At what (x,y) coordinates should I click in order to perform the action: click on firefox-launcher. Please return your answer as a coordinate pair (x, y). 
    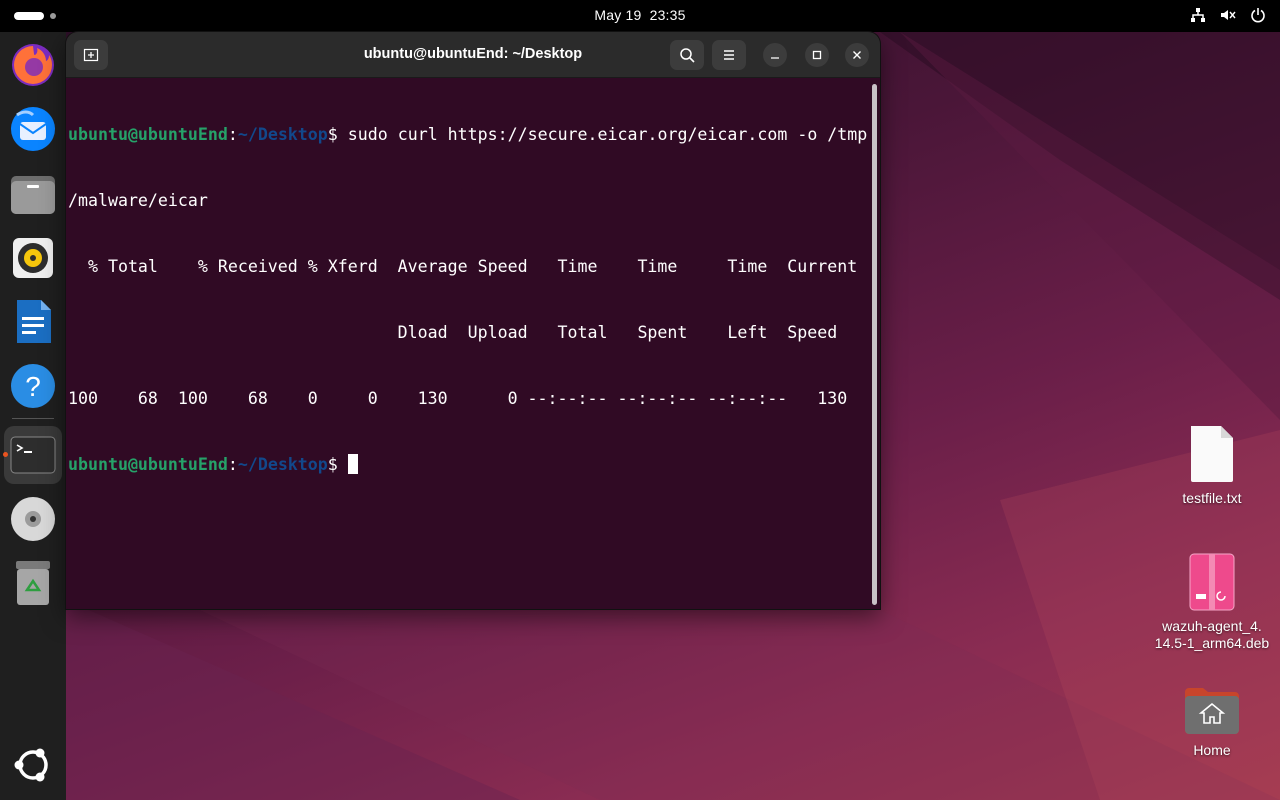
    Looking at the image, I should click on (33, 65).